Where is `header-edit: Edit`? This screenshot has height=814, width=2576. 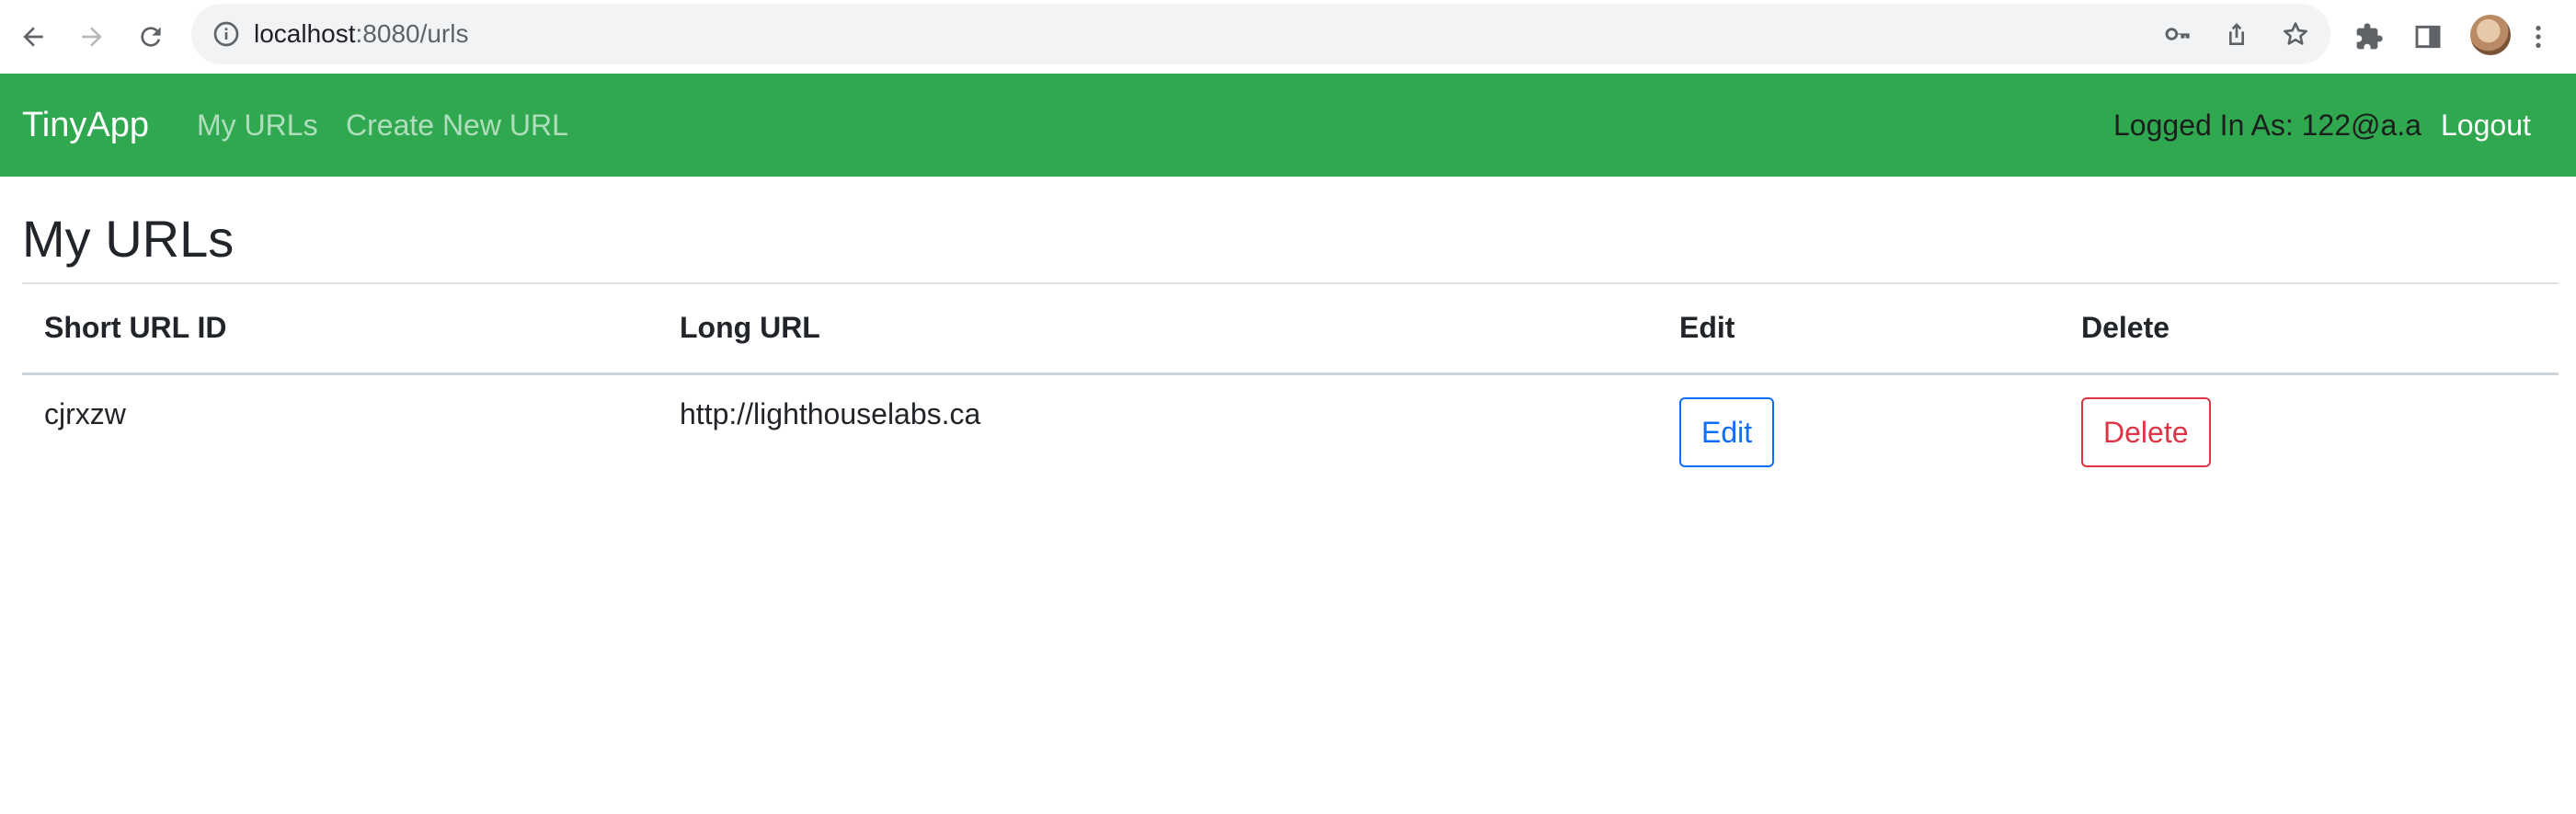
header-edit: Edit is located at coordinates (1858, 329).